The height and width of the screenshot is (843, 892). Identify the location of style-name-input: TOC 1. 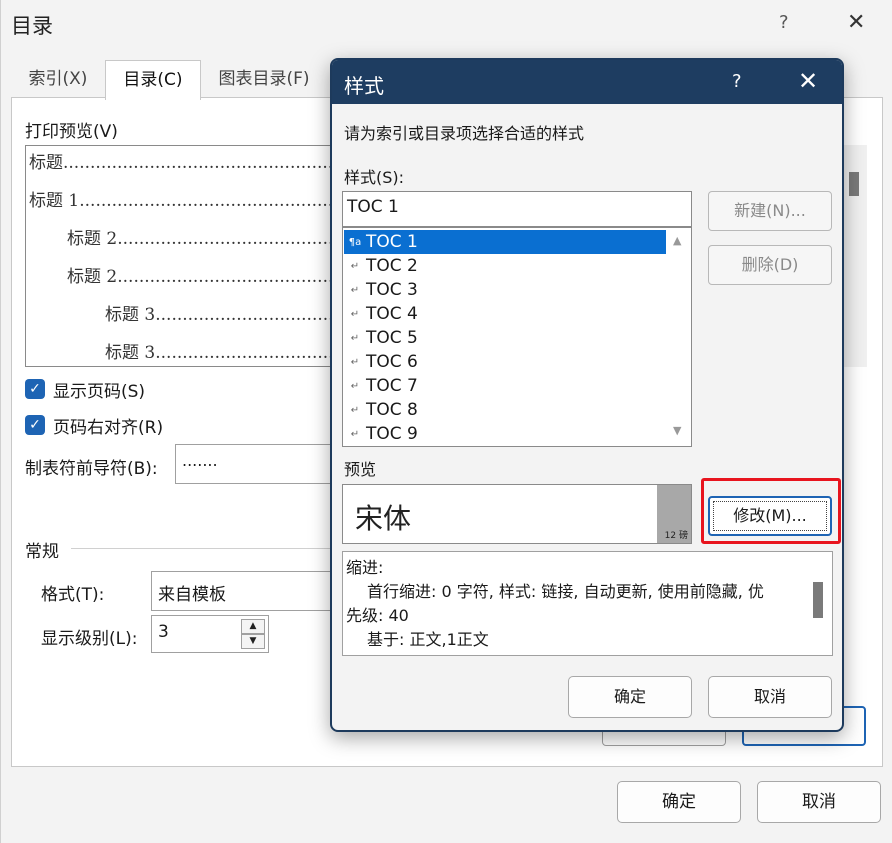
(517, 209).